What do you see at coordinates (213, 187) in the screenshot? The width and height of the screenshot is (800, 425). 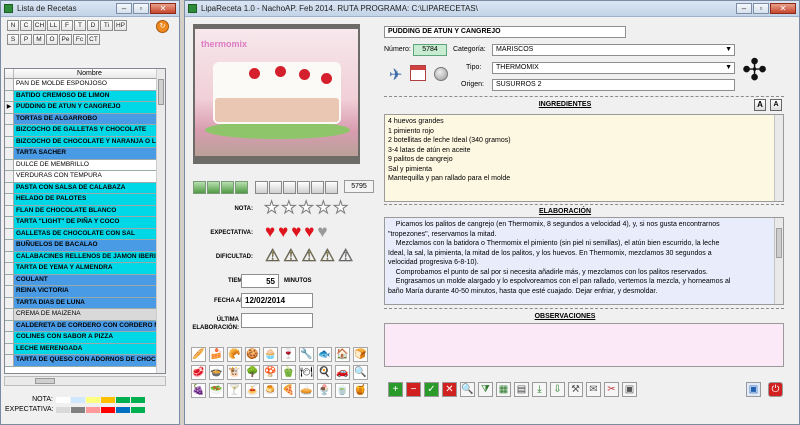 I see `previous-record-icon` at bounding box center [213, 187].